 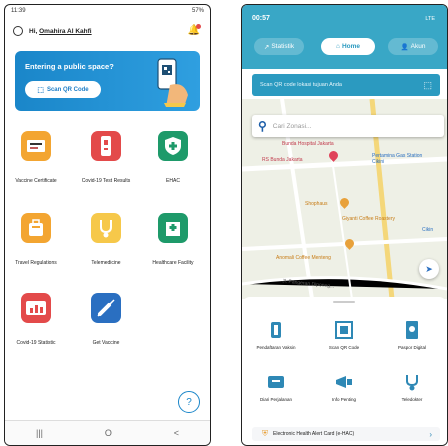 I want to click on map-label-hospital: Bunda Hospital Jakarta, so click(x=308, y=144).